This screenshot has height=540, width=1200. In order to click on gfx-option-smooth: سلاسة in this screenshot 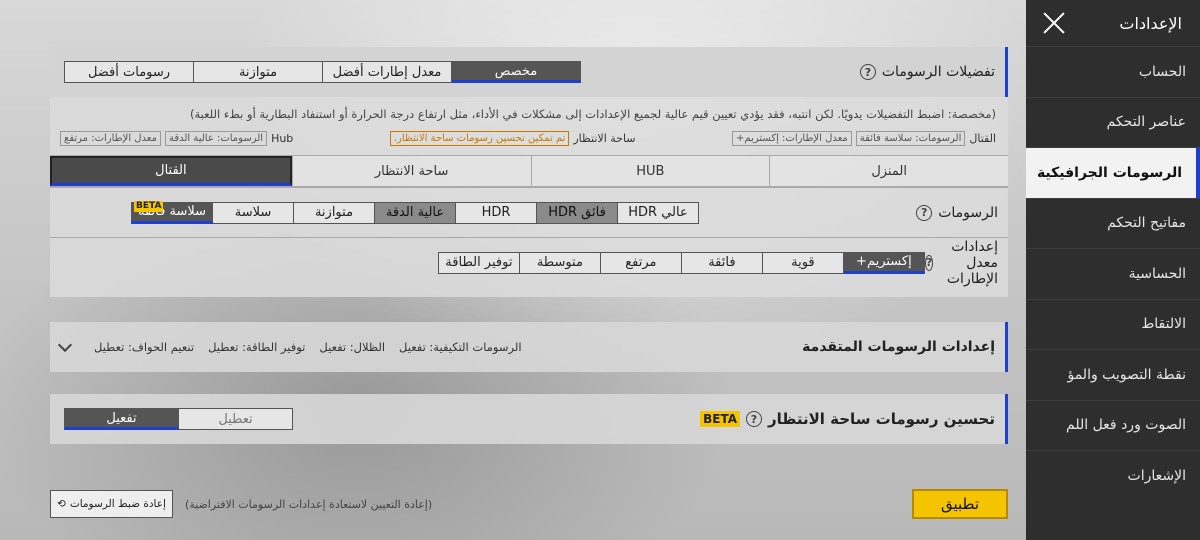, I will do `click(253, 212)`.